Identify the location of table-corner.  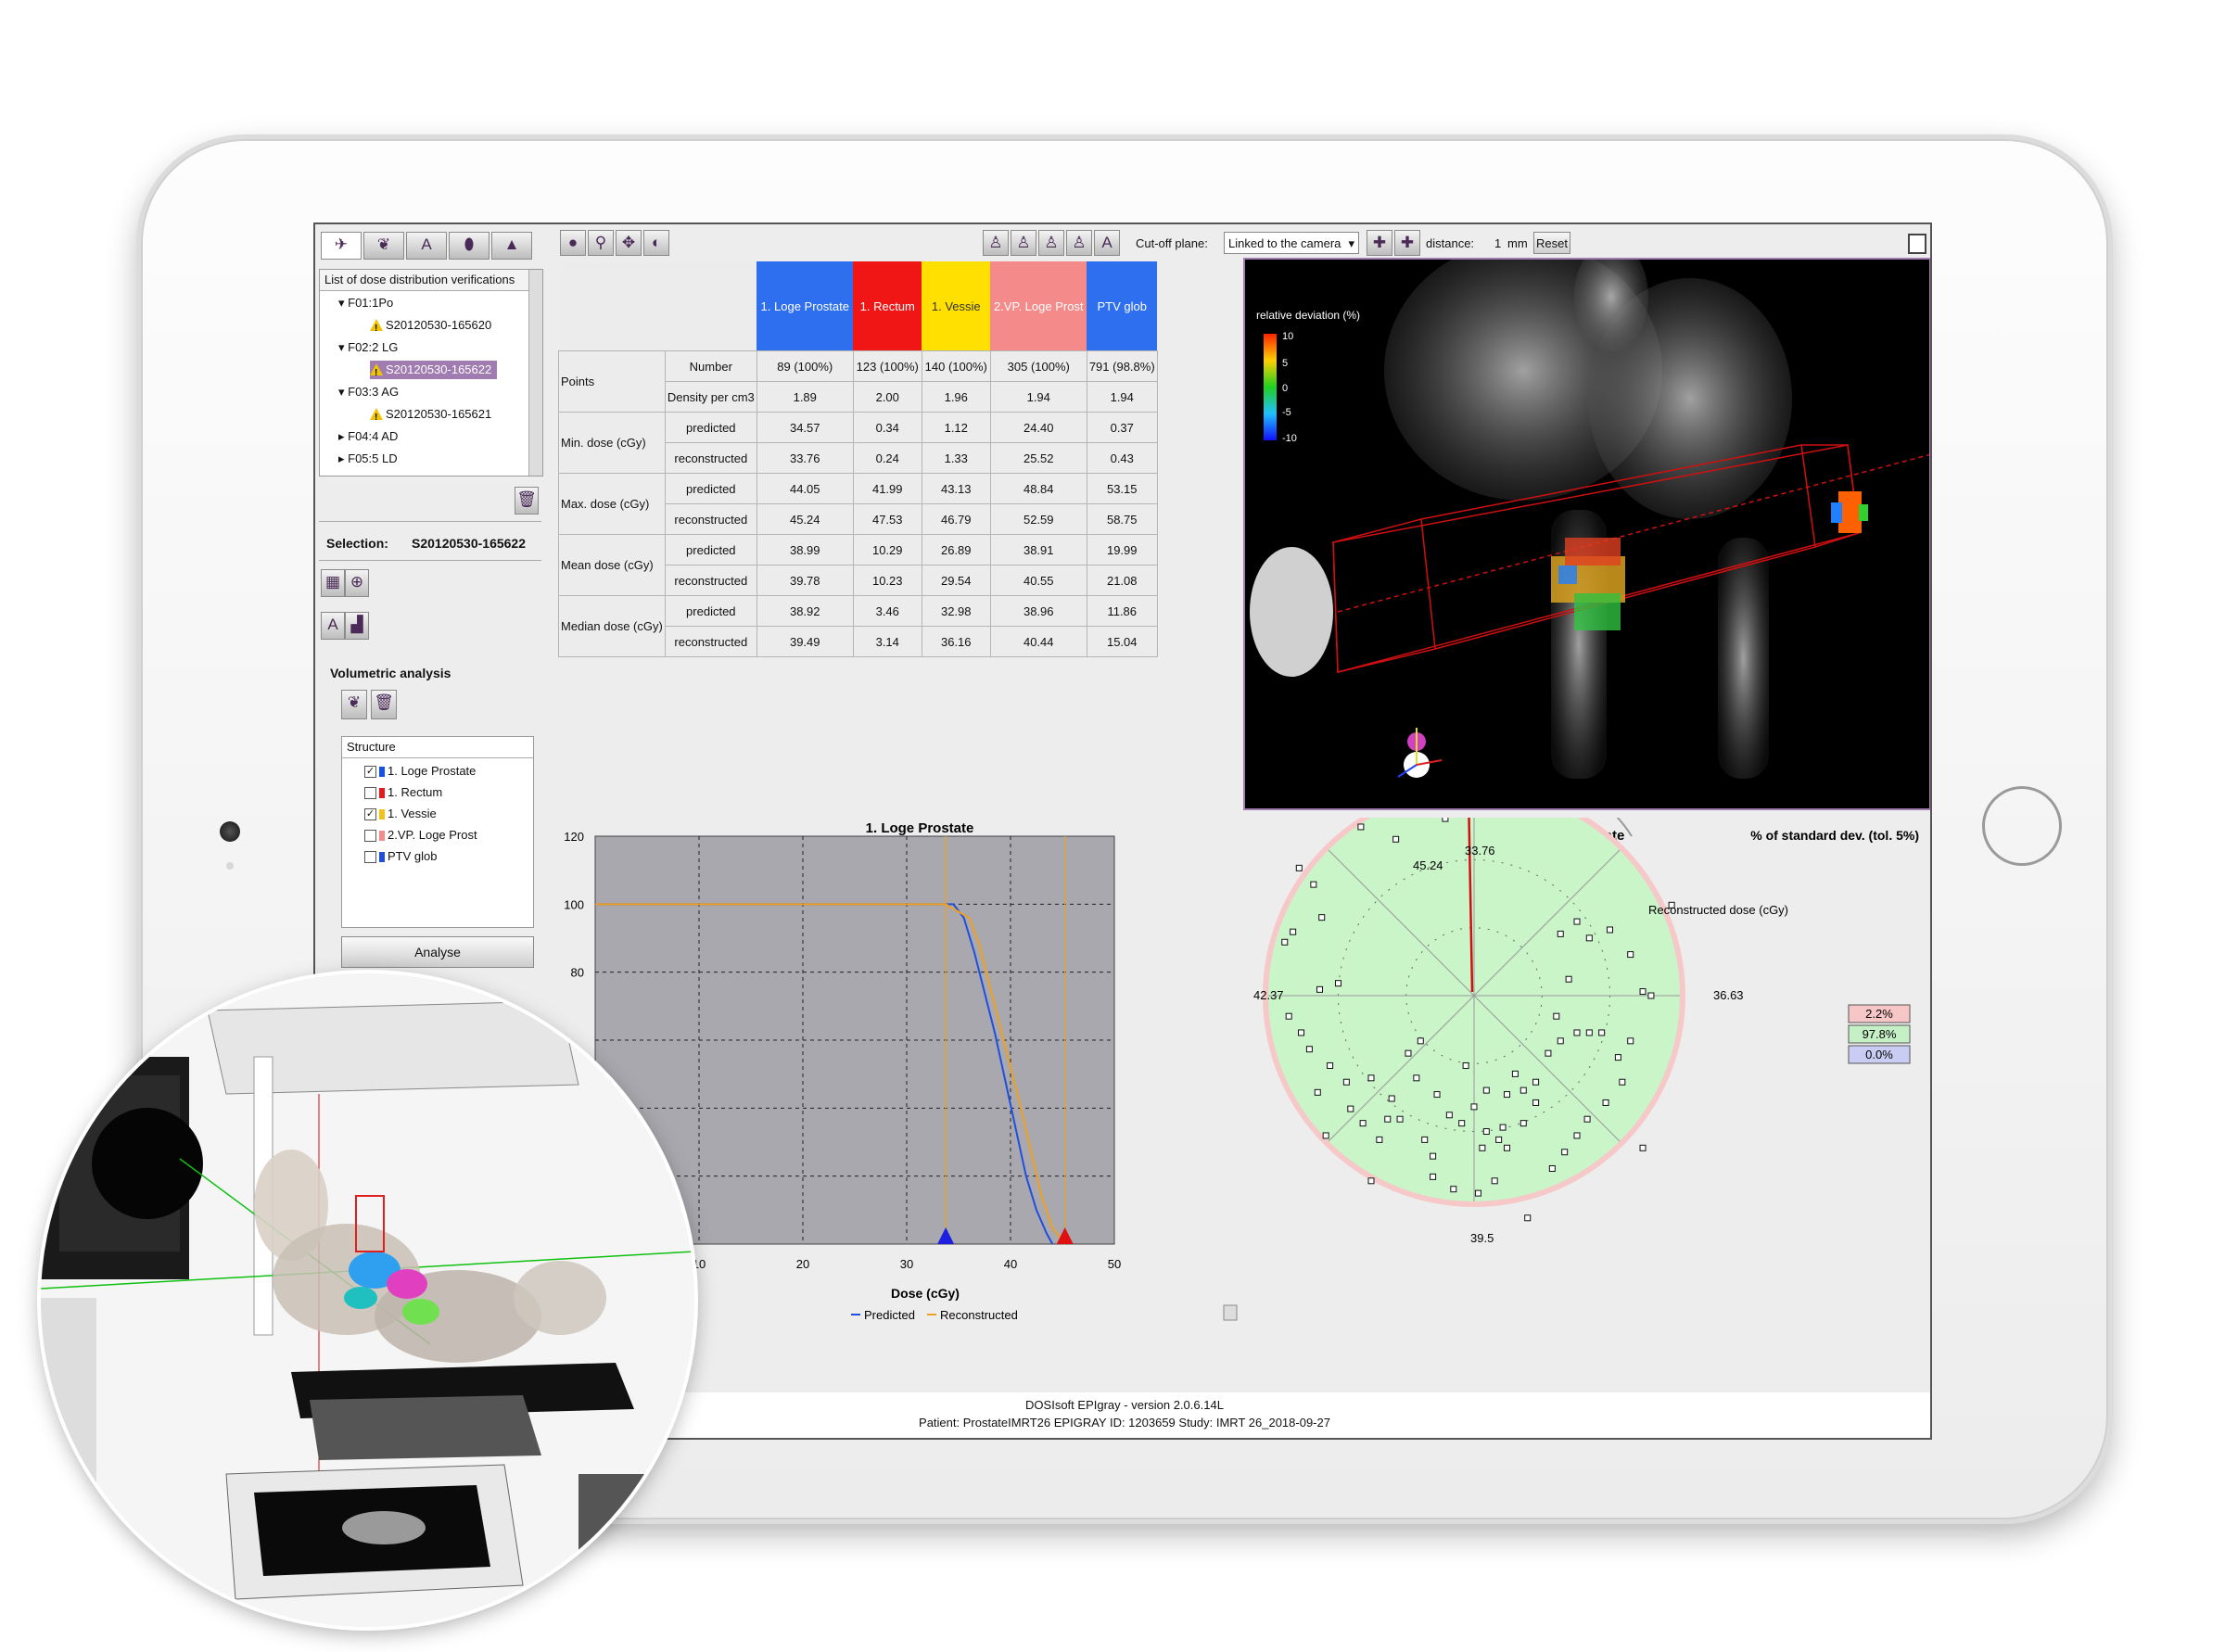
(657, 306).